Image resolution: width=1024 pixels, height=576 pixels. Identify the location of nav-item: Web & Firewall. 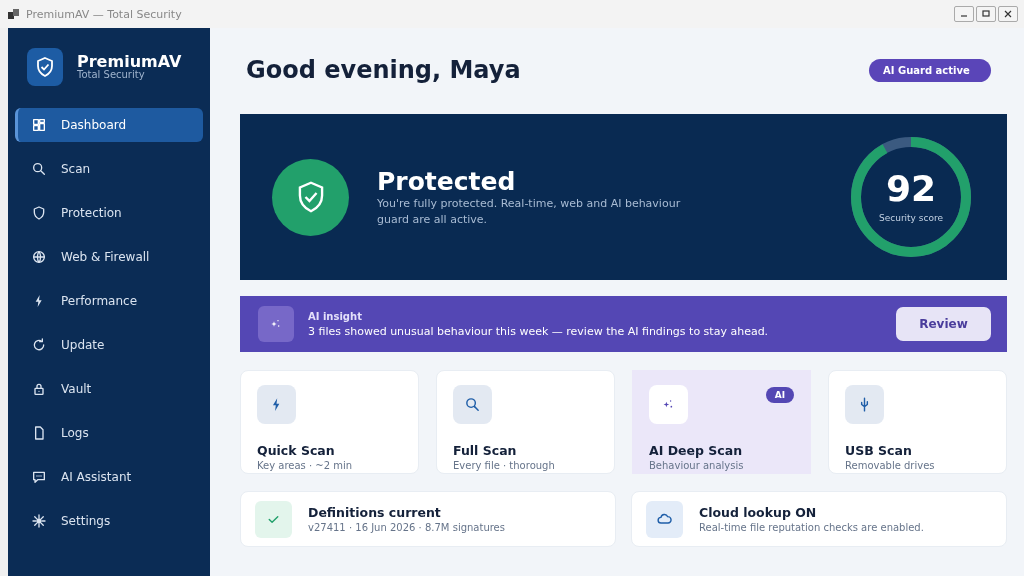
(109, 257).